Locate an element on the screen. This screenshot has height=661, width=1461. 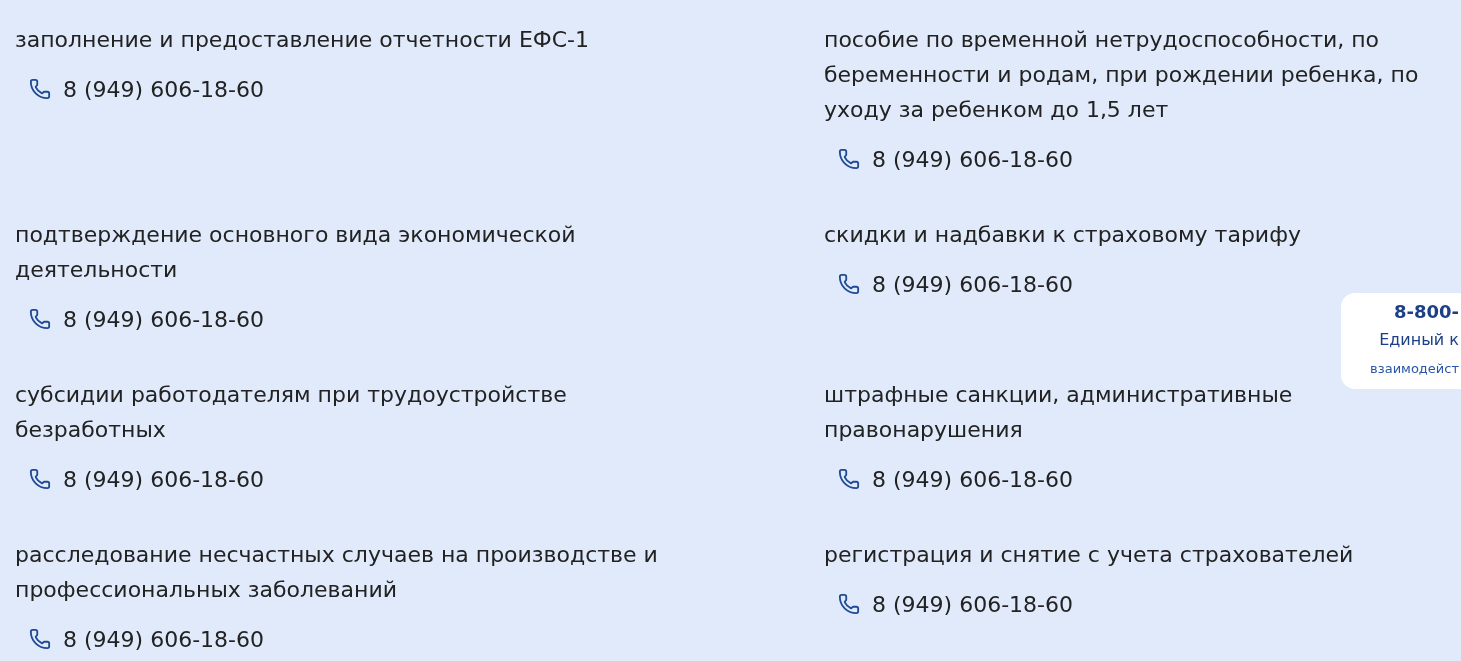
hotline-title: Единый к is located at coordinates (1419, 340).